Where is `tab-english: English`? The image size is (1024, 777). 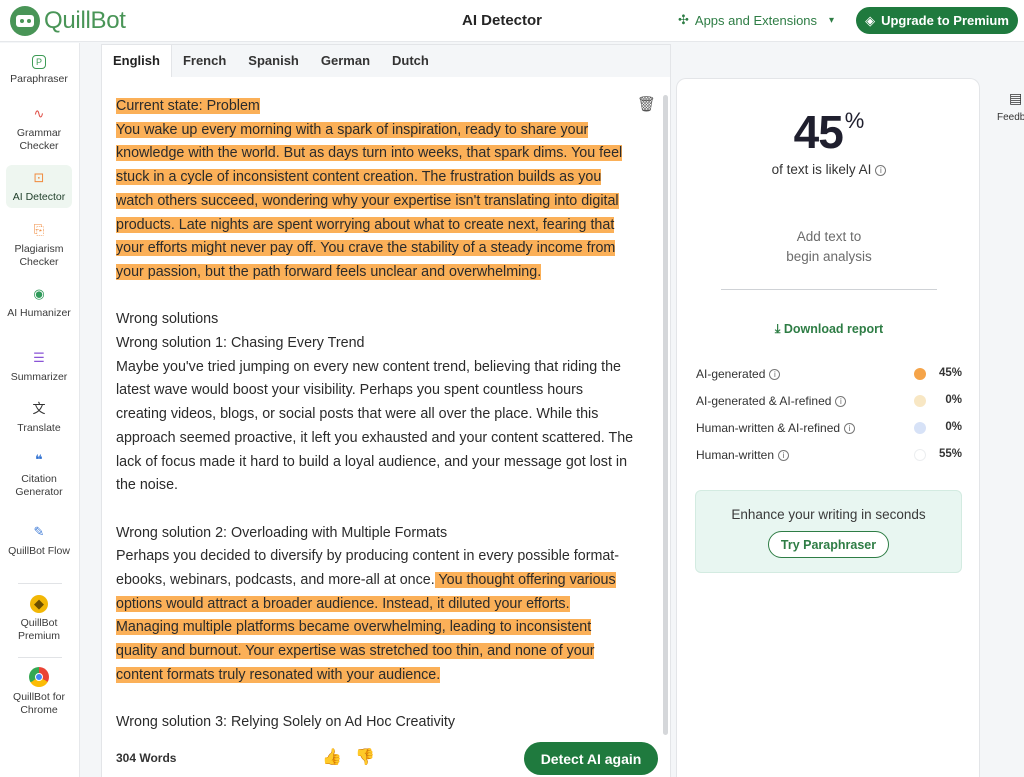
tab-english: English is located at coordinates (137, 61).